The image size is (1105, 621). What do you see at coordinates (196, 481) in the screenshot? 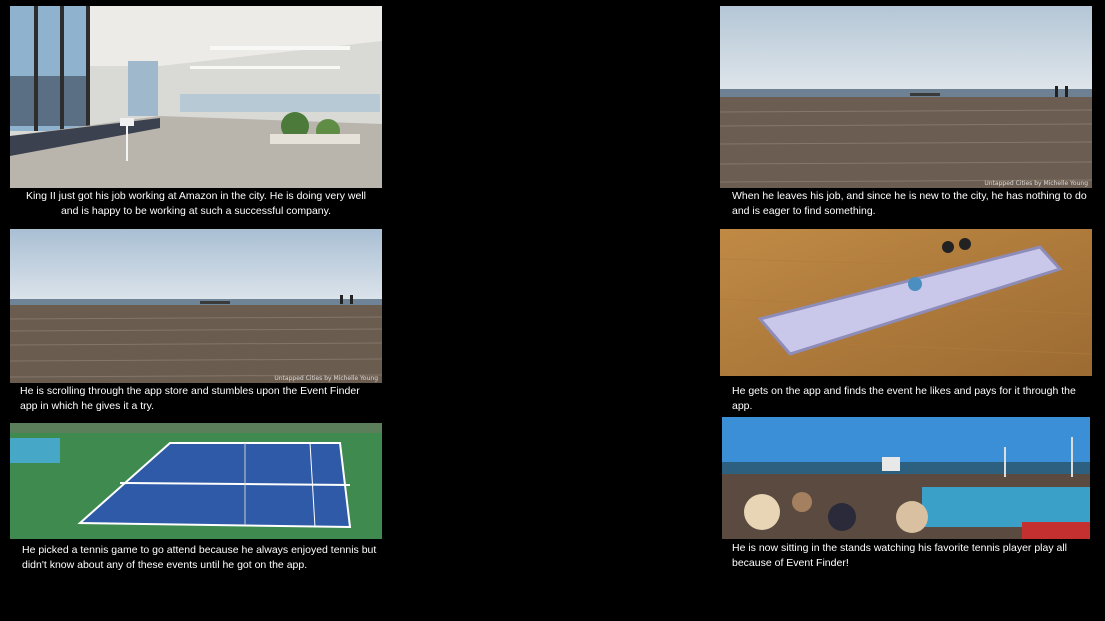
I see `tennis-court-photo` at bounding box center [196, 481].